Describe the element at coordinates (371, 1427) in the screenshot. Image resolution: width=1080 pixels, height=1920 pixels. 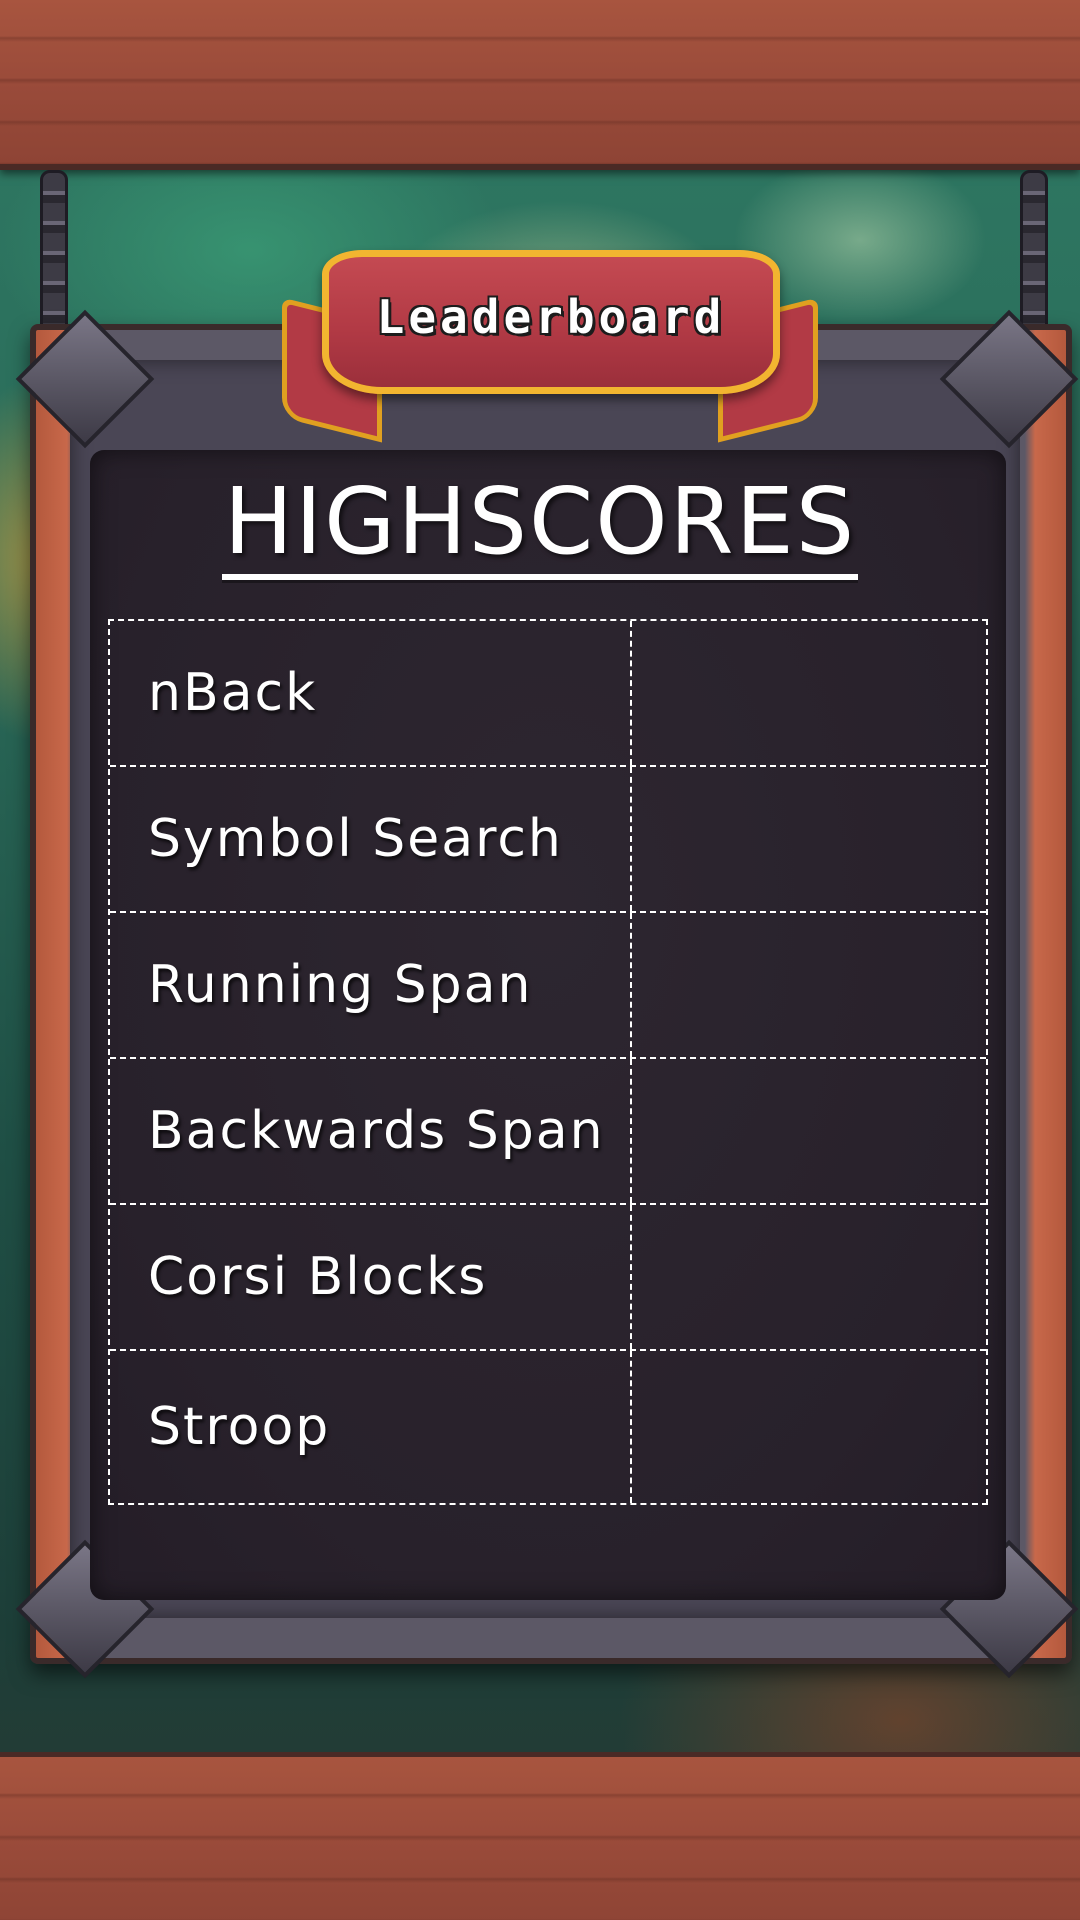
I see `game-name-cell: Stroop` at that location.